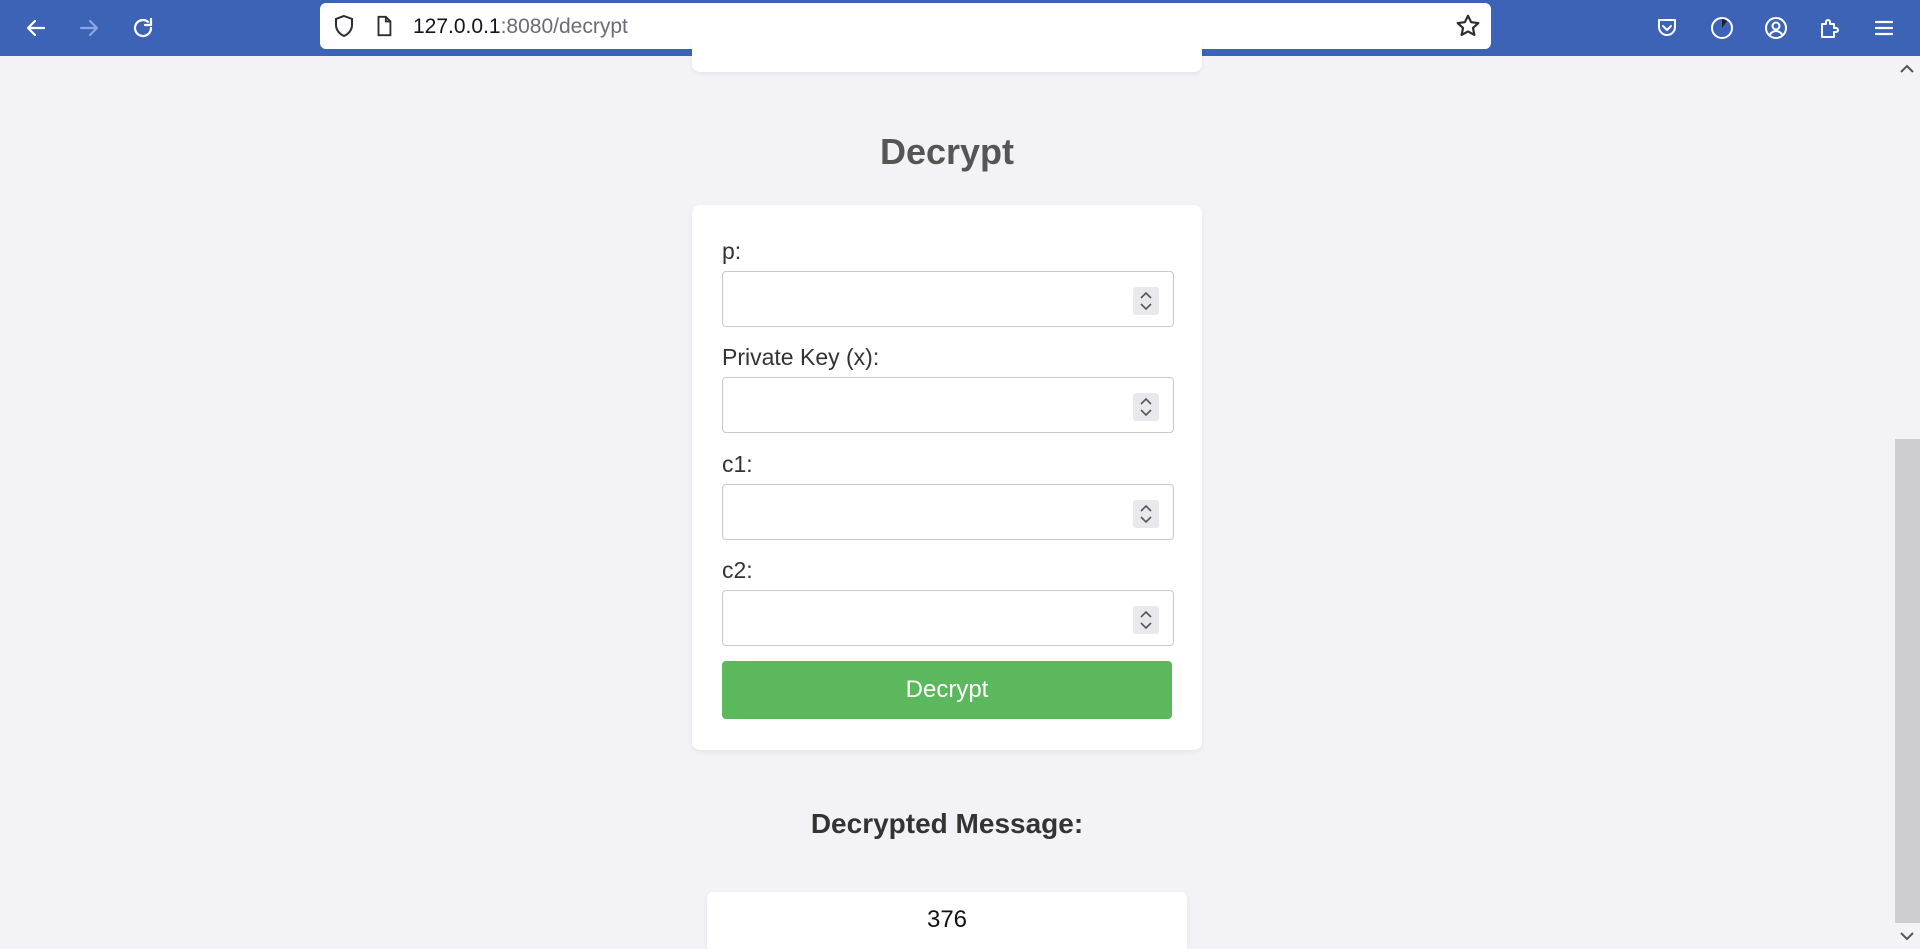 The height and width of the screenshot is (949, 1920). Describe the element at coordinates (384, 26) in the screenshot. I see `page-icon` at that location.